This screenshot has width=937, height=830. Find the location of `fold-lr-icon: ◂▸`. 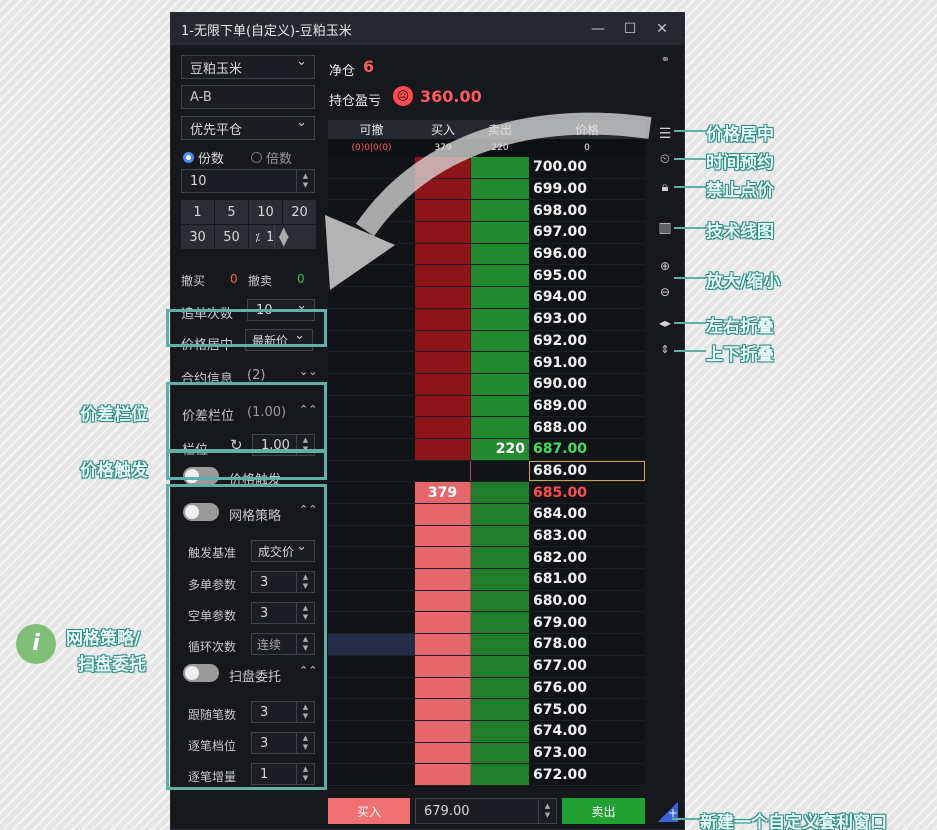

fold-lr-icon: ◂▸ is located at coordinates (665, 323).